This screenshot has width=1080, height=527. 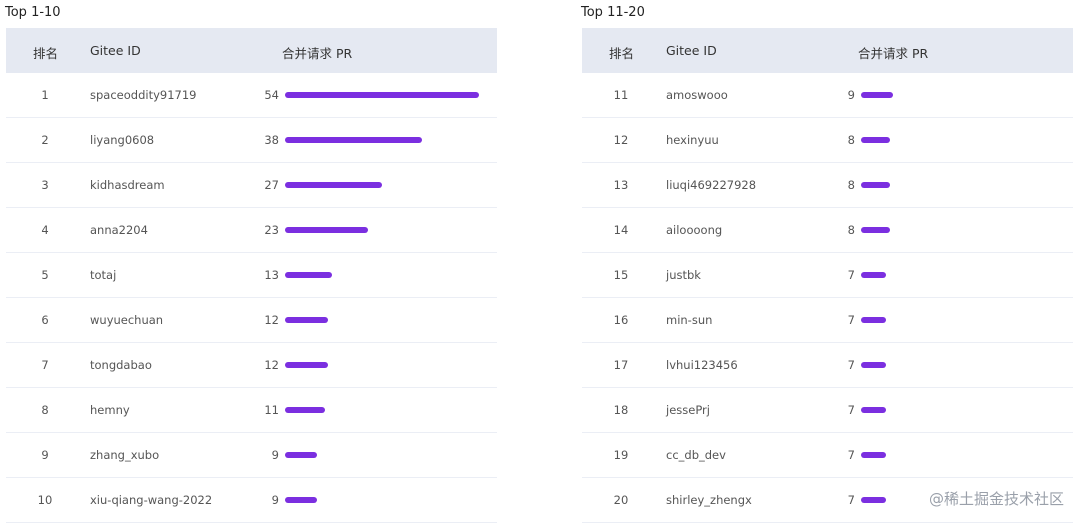 What do you see at coordinates (271, 95) in the screenshot?
I see `pr-count: 54` at bounding box center [271, 95].